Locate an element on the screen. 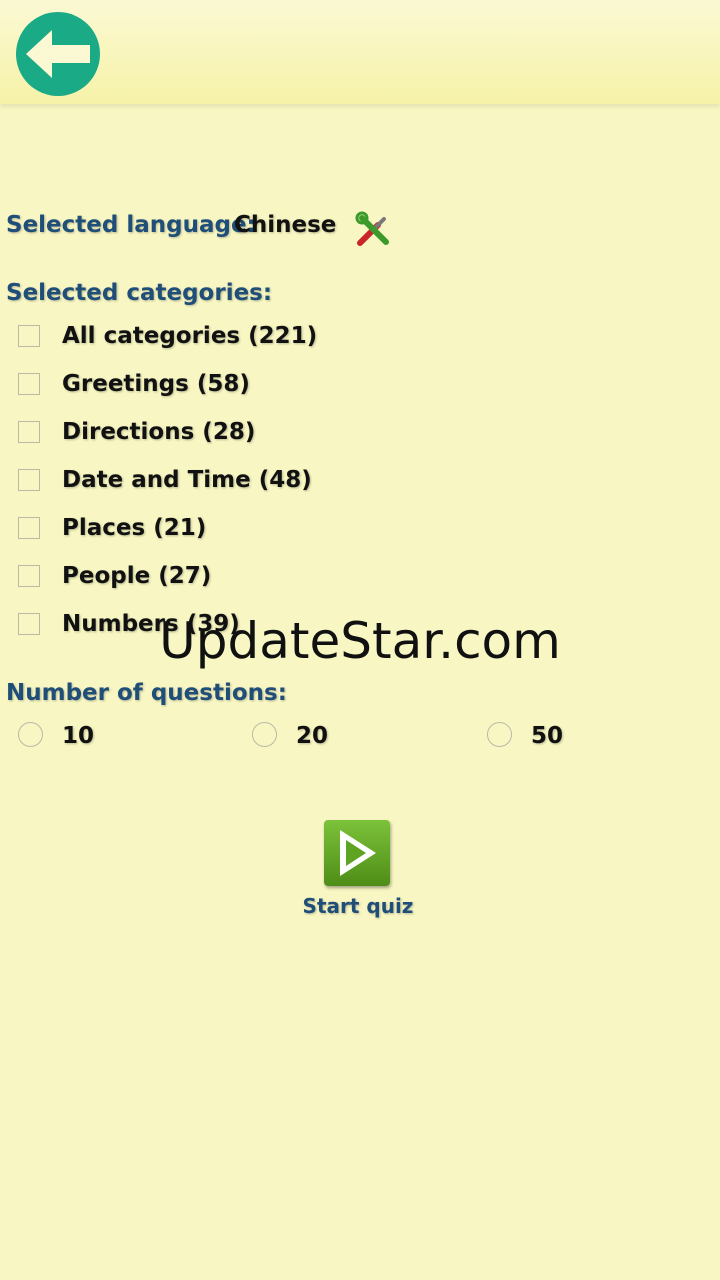 The width and height of the screenshot is (720, 1280). back-button is located at coordinates (58, 54).